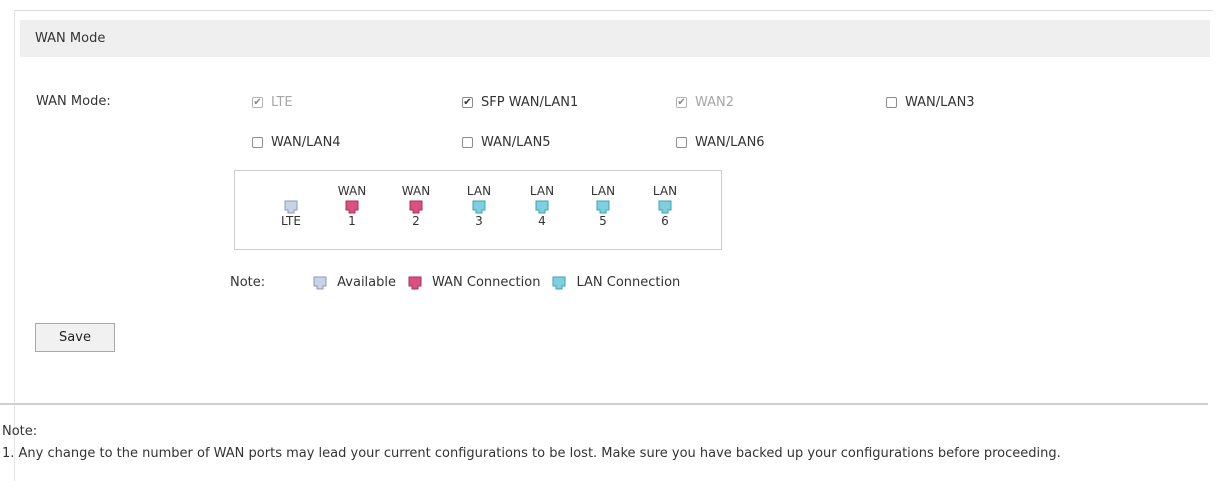 The image size is (1216, 490). I want to click on port-2: WAN 2, so click(416, 206).